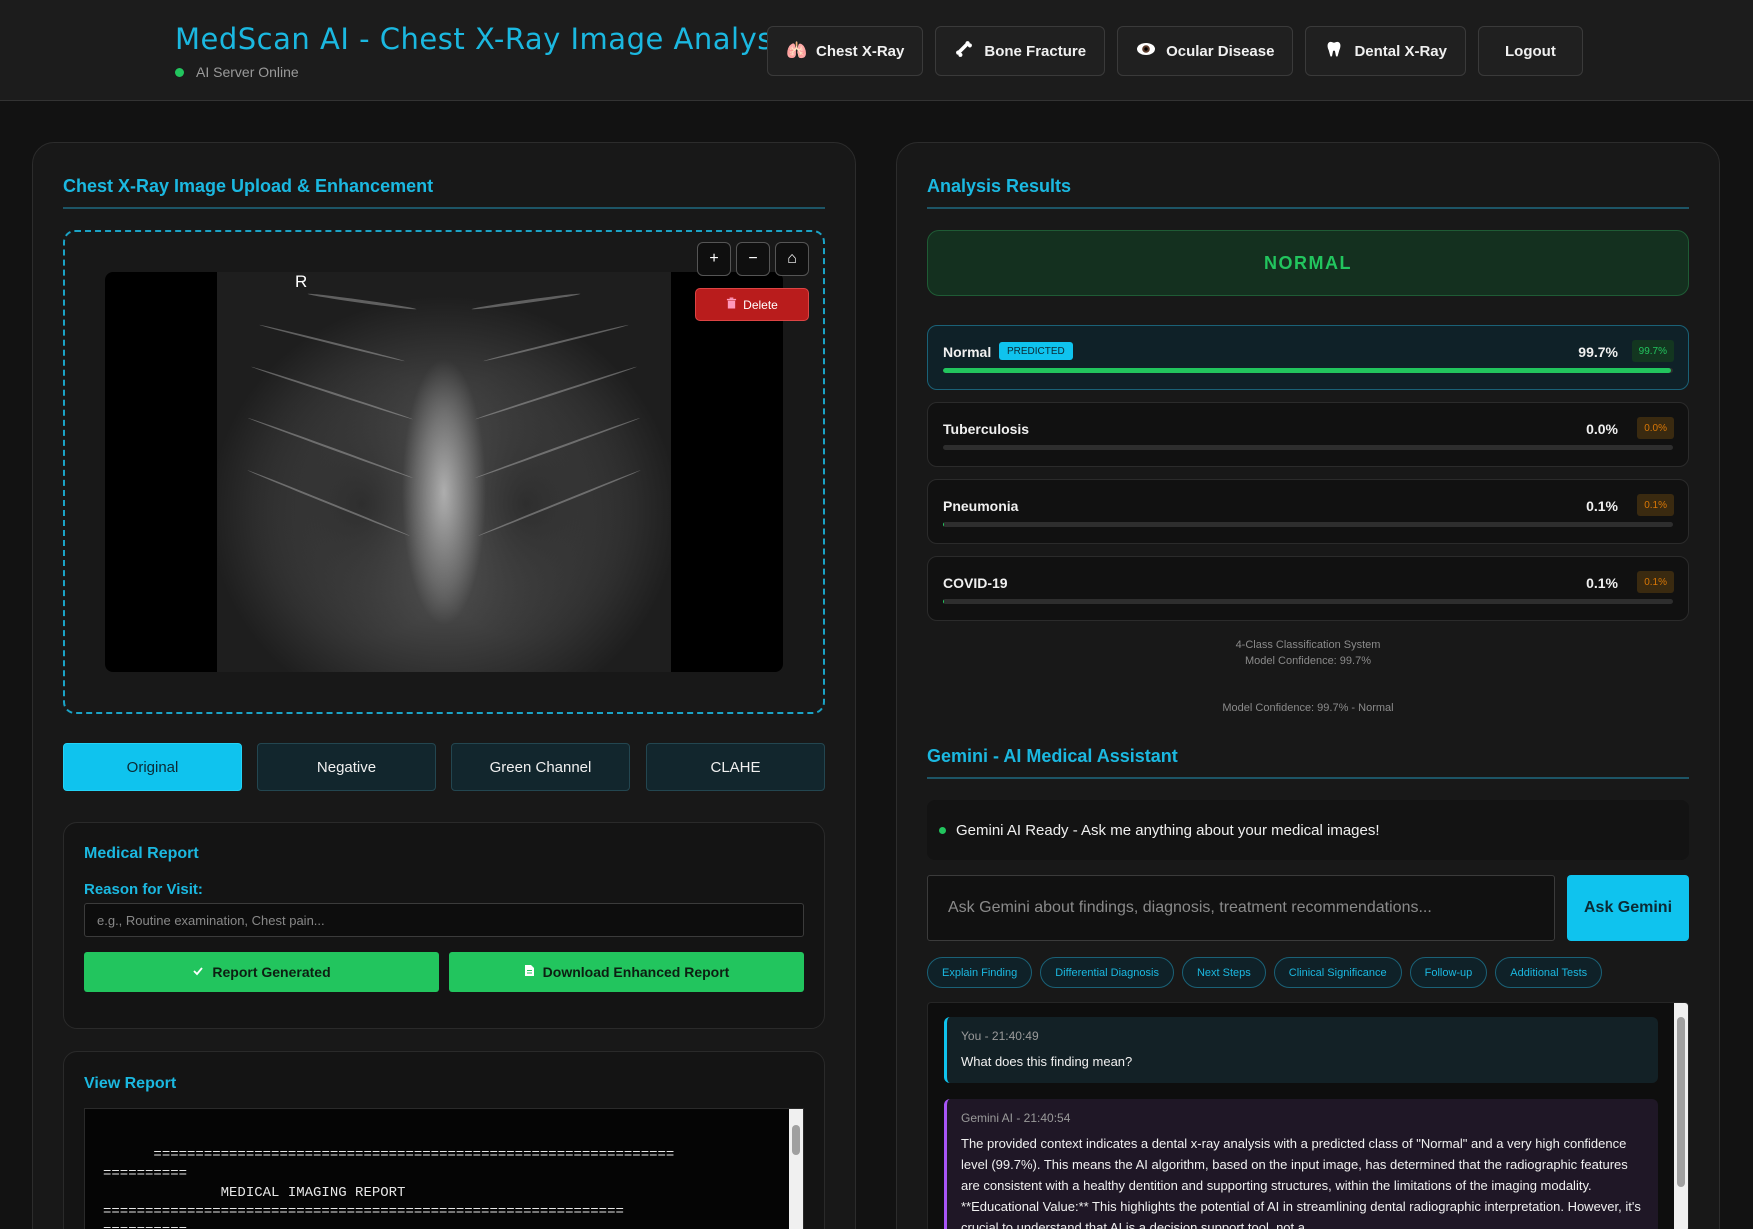  What do you see at coordinates (1241, 908) in the screenshot?
I see `ask-gemini-input` at bounding box center [1241, 908].